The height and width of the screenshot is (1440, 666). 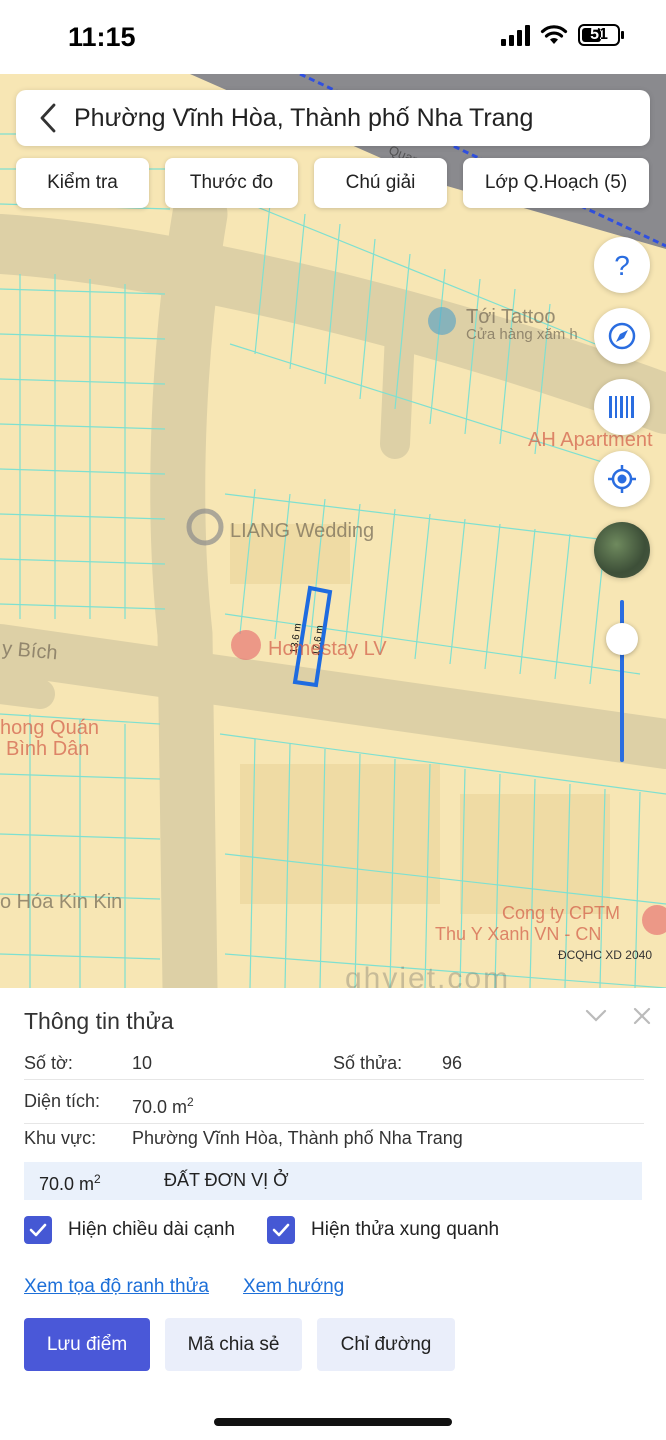 I want to click on check-button: Kiểm tra, so click(x=82, y=183).